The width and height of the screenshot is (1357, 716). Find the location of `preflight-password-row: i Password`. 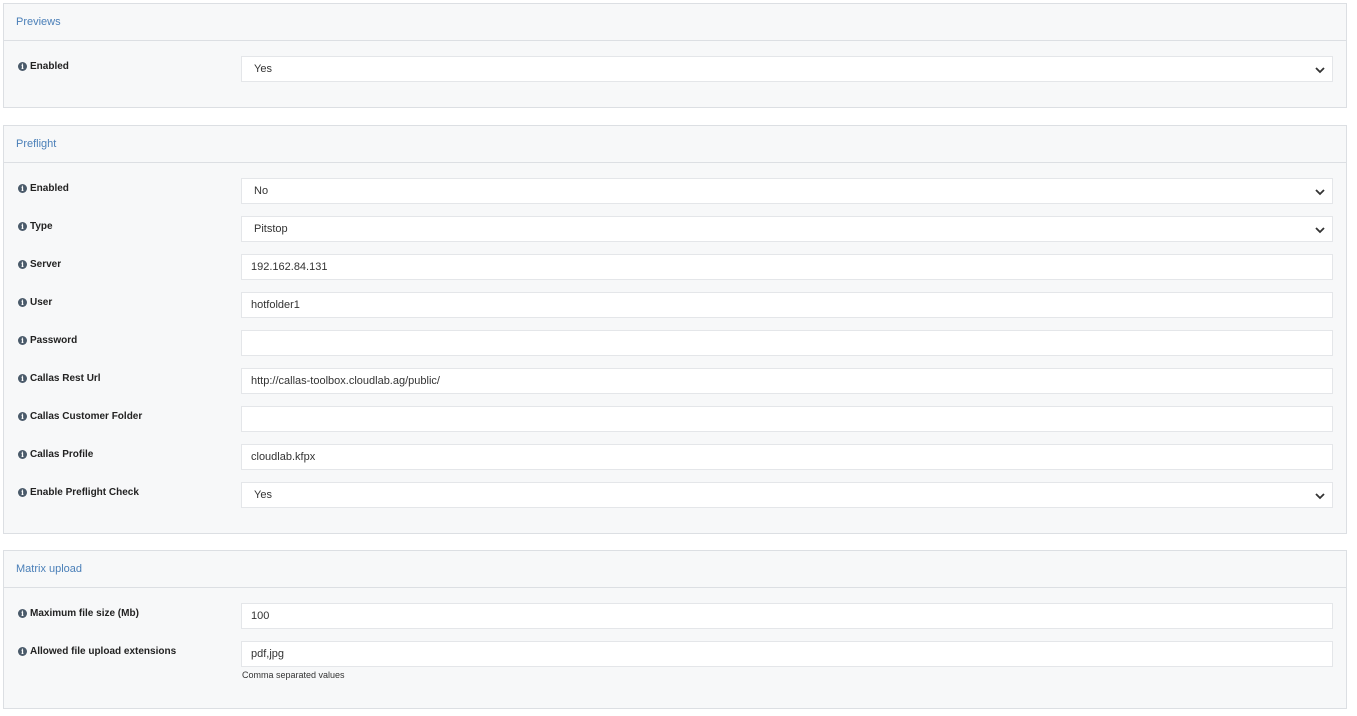

preflight-password-row: i Password is located at coordinates (675, 343).